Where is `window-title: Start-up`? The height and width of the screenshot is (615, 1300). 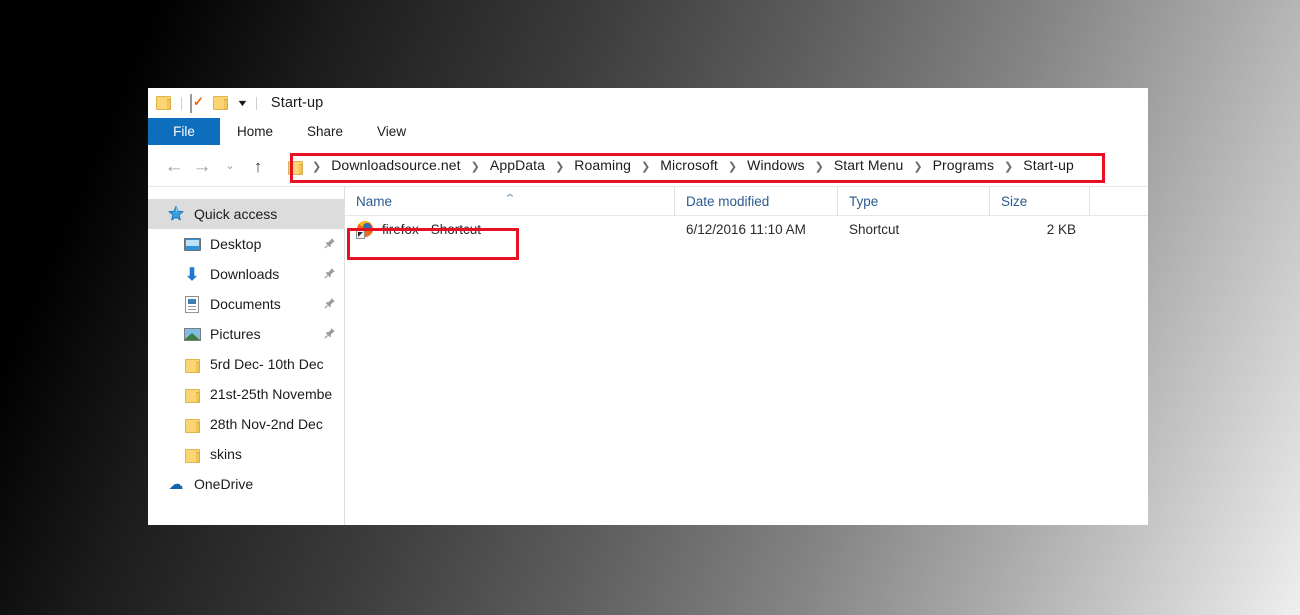 window-title: Start-up is located at coordinates (297, 103).